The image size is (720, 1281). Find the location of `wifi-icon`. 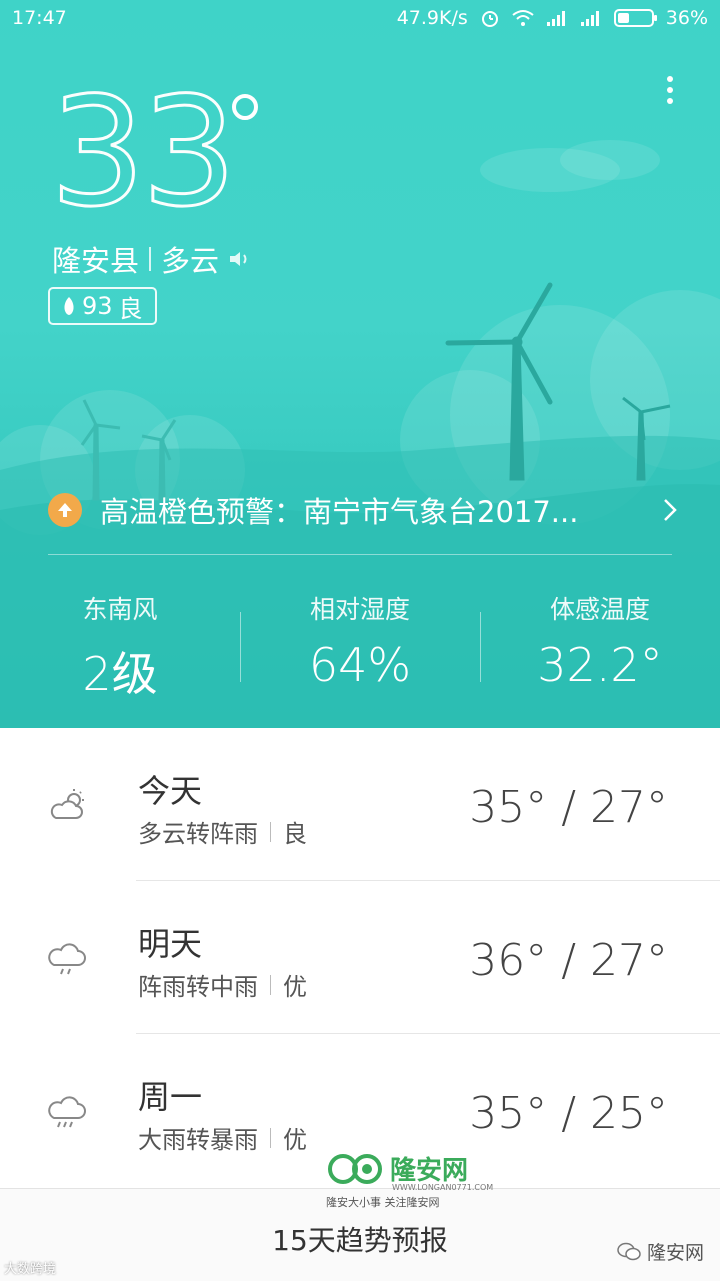

wifi-icon is located at coordinates (523, 18).